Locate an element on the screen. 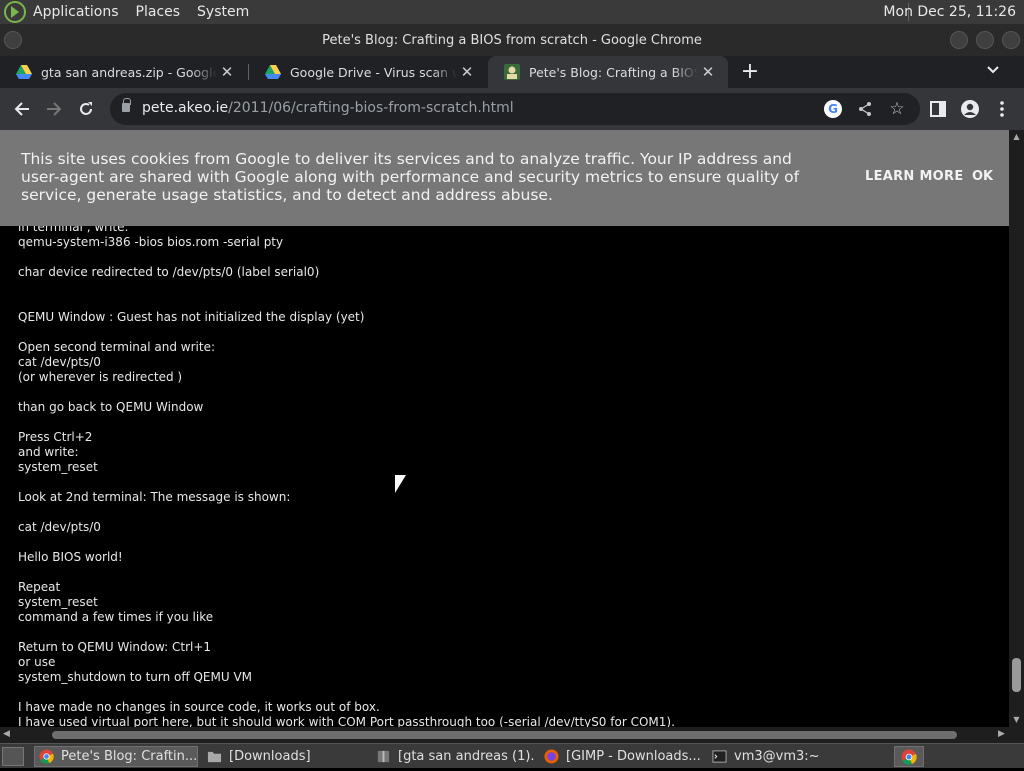  reload-icon is located at coordinates (86, 108).